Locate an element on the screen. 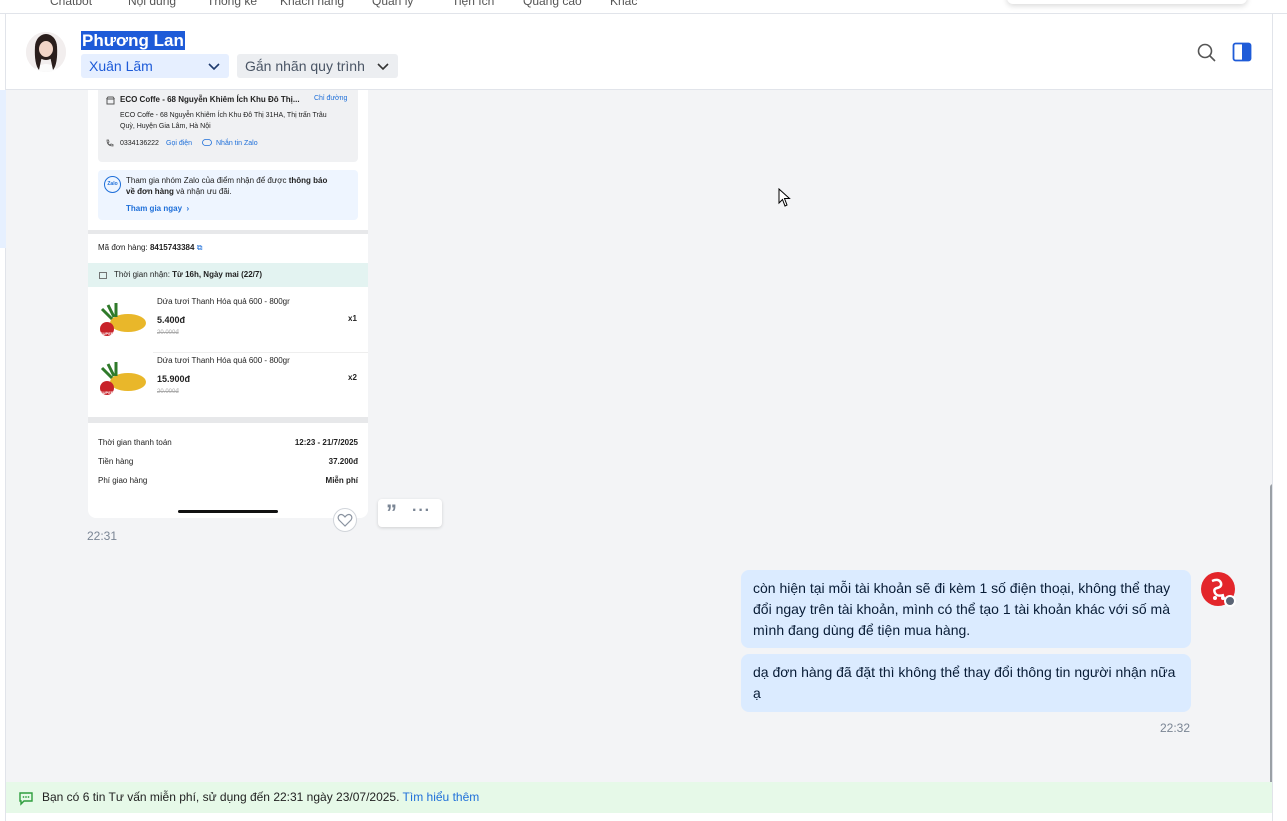 This screenshot has width=1287, height=821. process-label-select: Gắn nhãn quy trình is located at coordinates (317, 66).